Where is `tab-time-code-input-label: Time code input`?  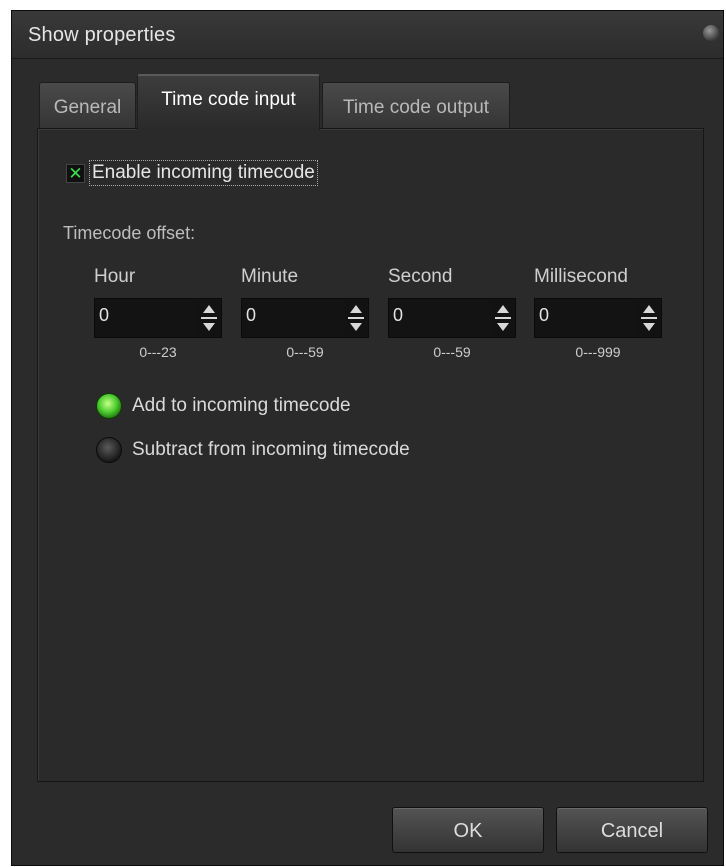 tab-time-code-input-label: Time code input is located at coordinates (228, 99).